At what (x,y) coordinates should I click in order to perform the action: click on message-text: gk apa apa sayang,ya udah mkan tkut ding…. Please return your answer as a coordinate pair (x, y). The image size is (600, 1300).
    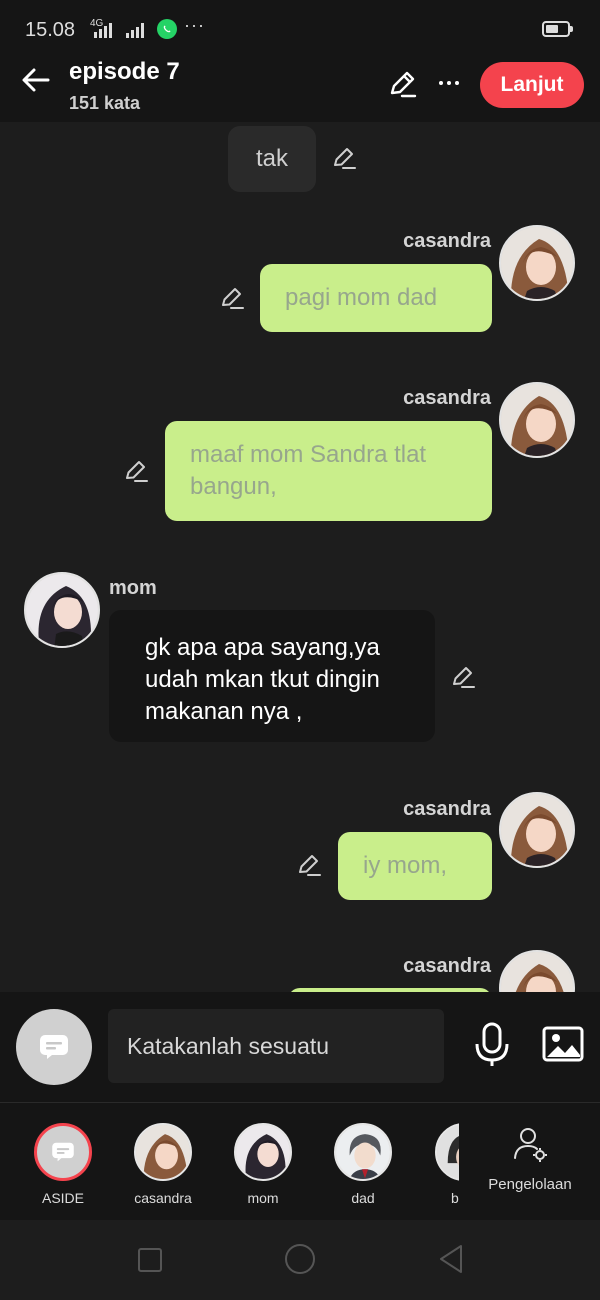
    Looking at the image, I should click on (262, 679).